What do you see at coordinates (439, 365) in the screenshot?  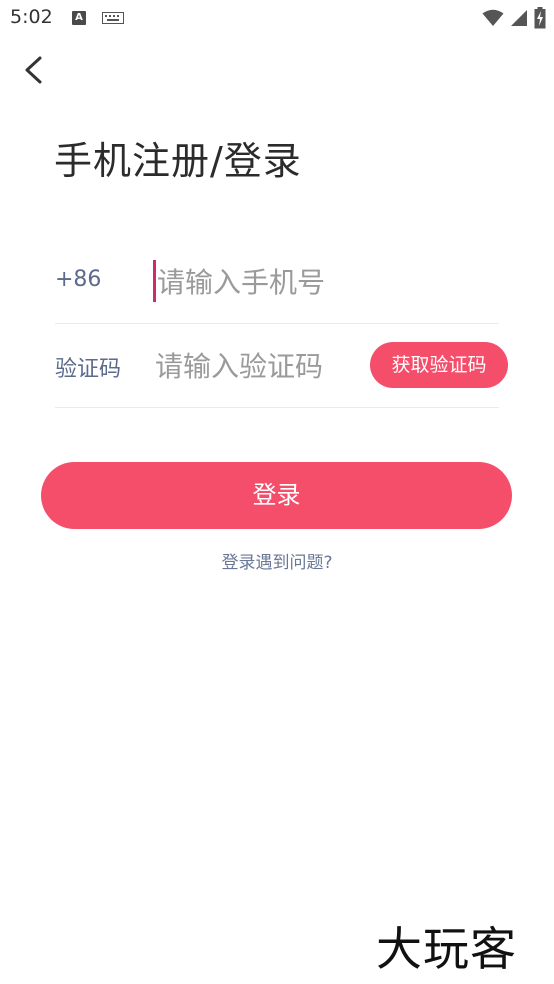 I see `get-code-button: 获取验证码` at bounding box center [439, 365].